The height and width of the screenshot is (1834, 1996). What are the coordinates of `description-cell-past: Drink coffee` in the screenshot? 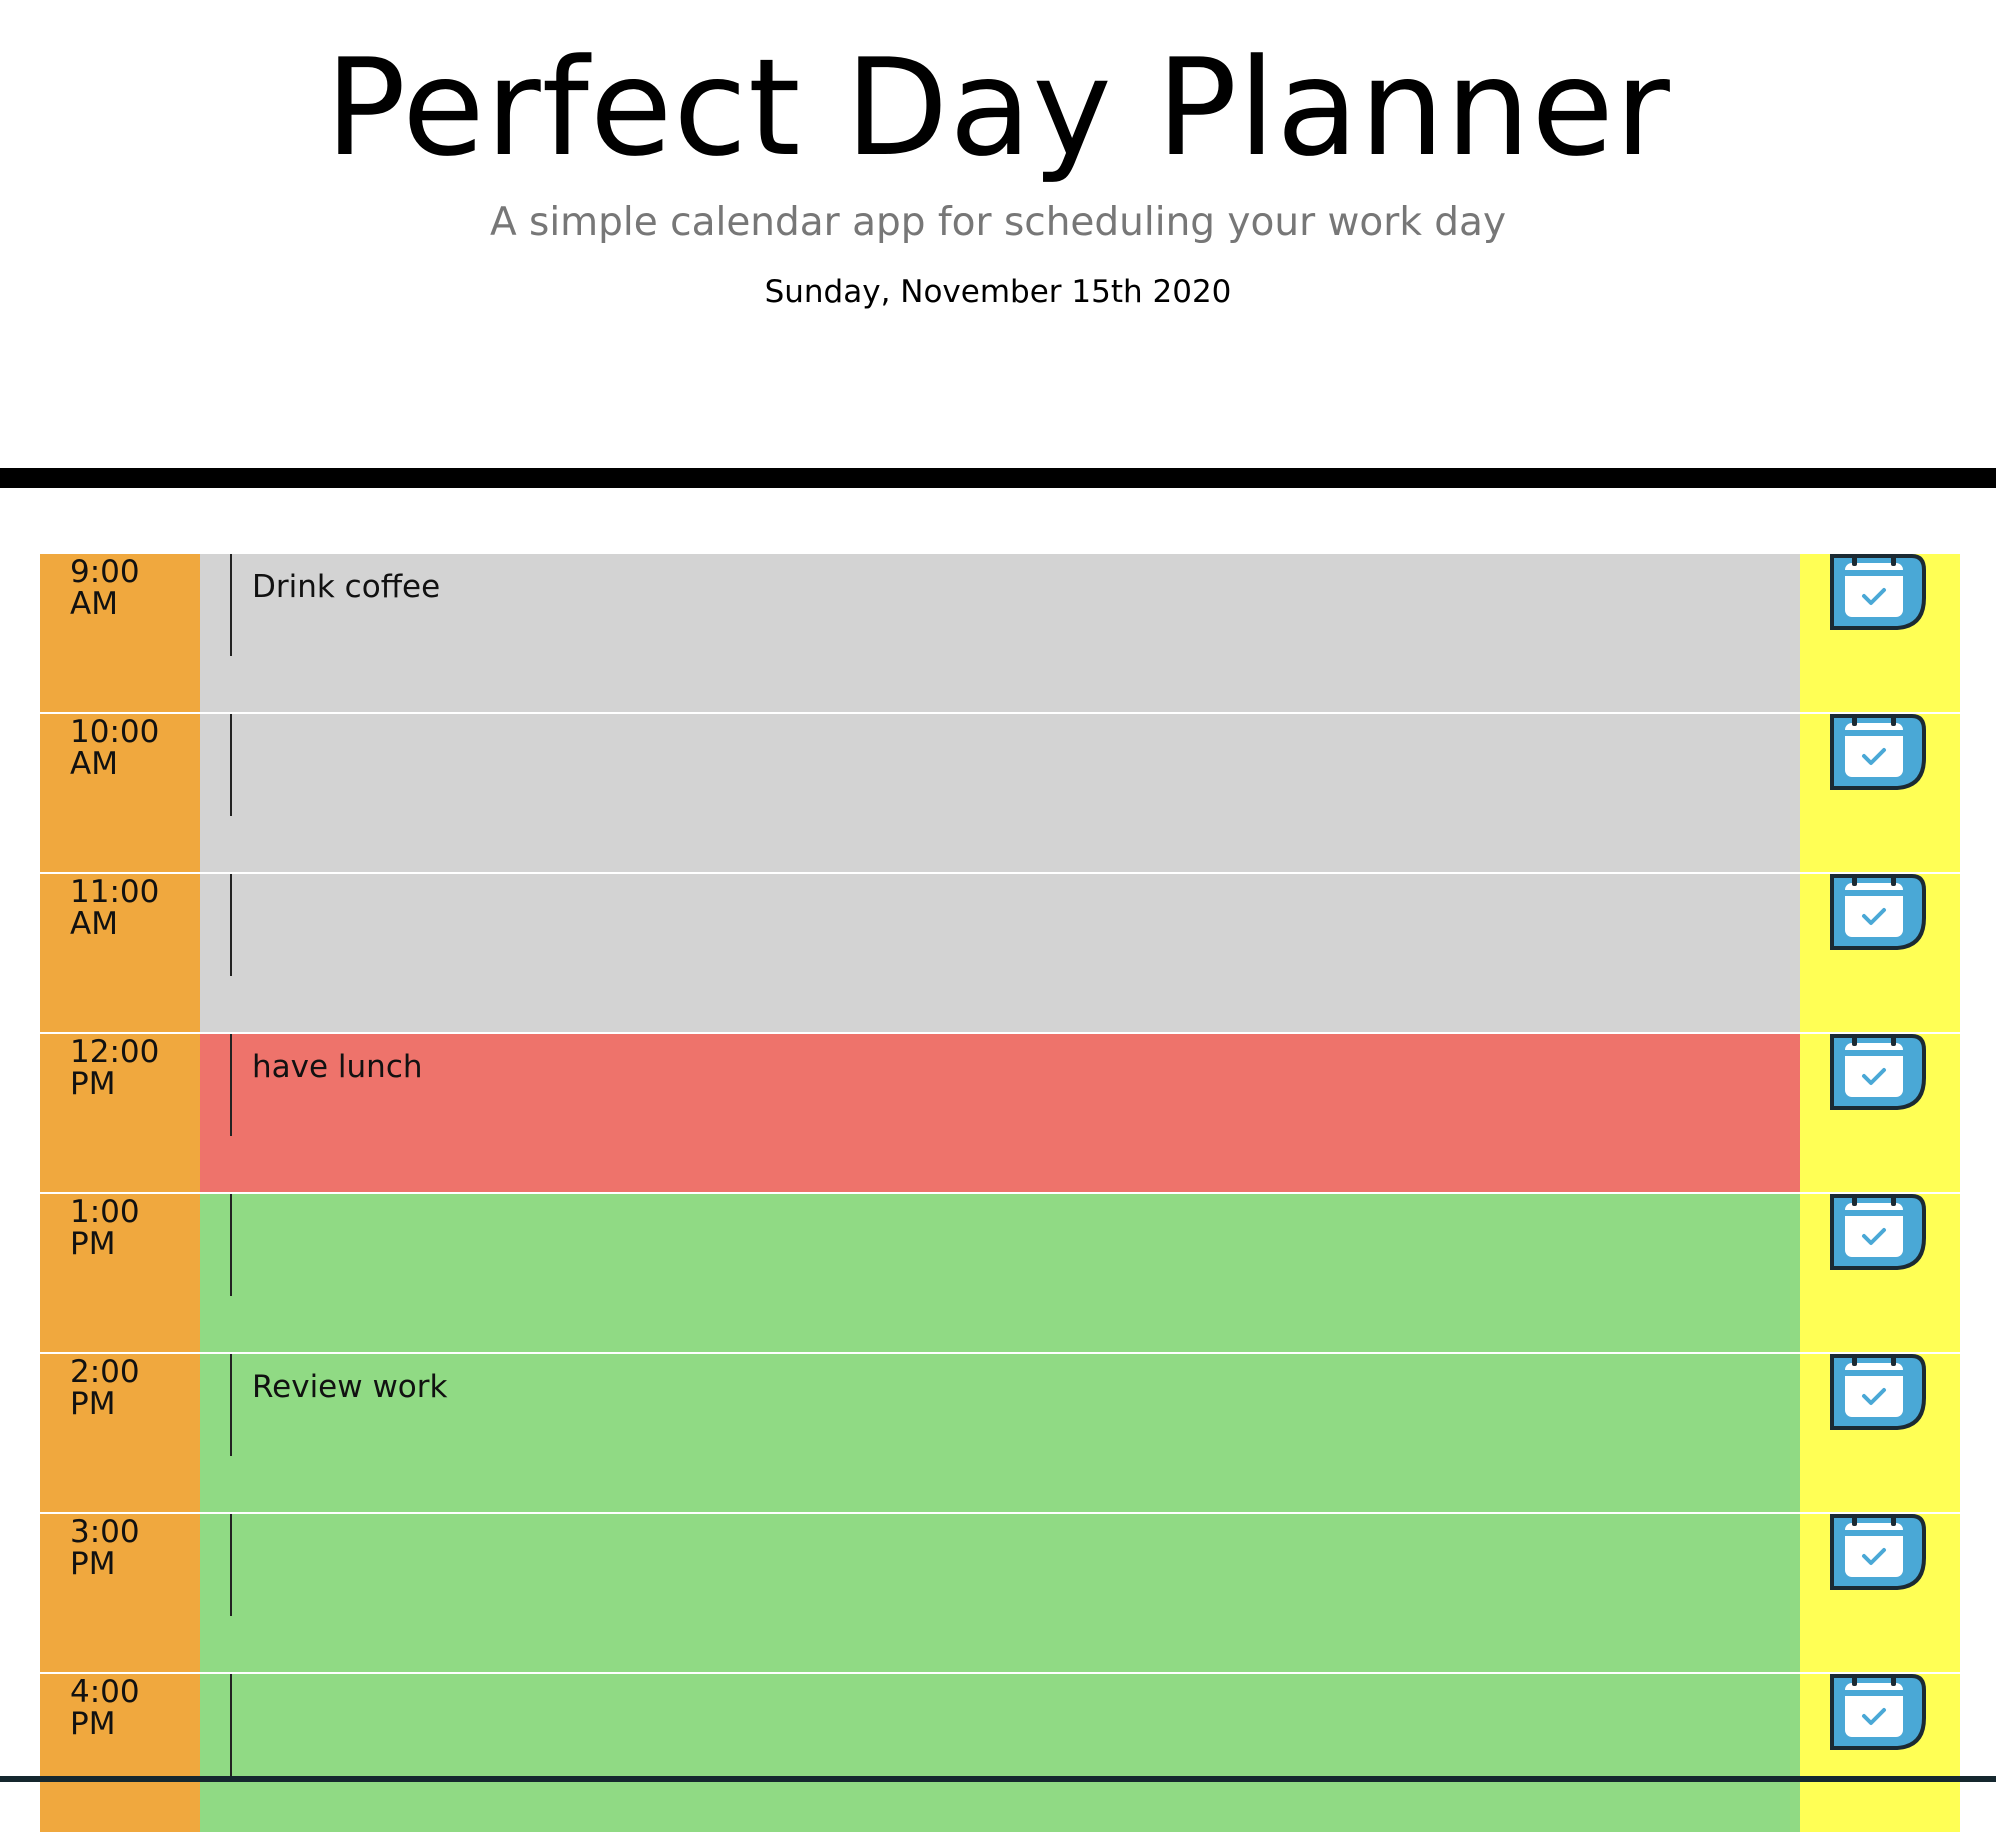 It's located at (1000, 634).